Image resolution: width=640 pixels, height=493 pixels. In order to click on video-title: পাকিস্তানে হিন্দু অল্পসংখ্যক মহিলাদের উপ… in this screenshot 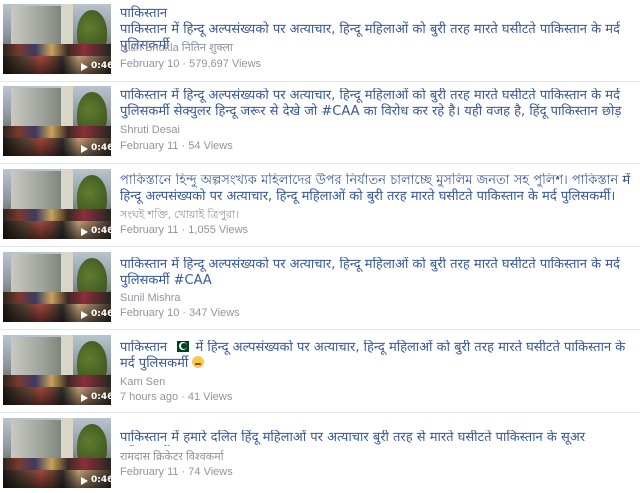, I will do `click(376, 189)`.